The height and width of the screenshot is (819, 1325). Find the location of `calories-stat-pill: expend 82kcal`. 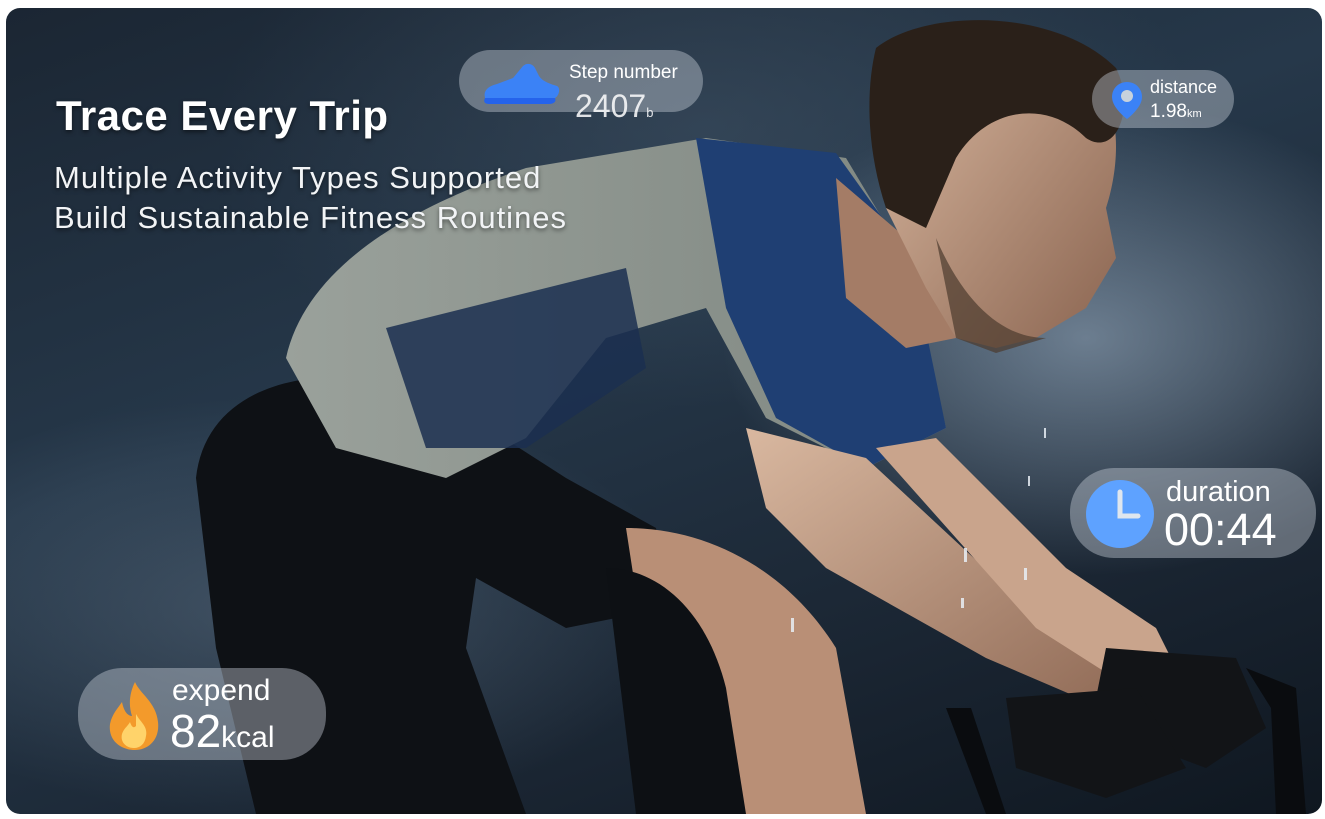

calories-stat-pill: expend 82kcal is located at coordinates (202, 714).